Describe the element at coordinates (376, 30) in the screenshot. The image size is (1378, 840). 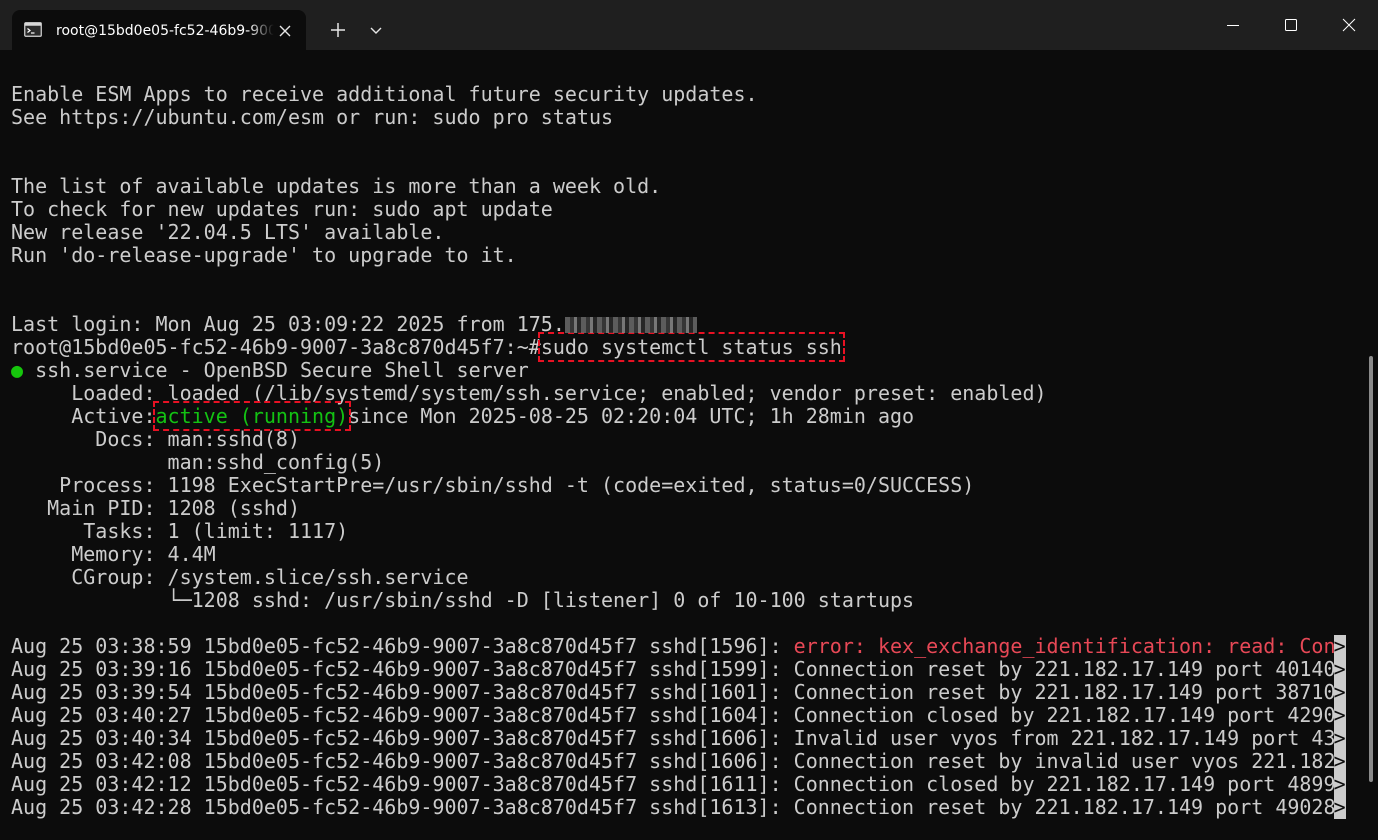
I see `chevron-down-icon` at that location.